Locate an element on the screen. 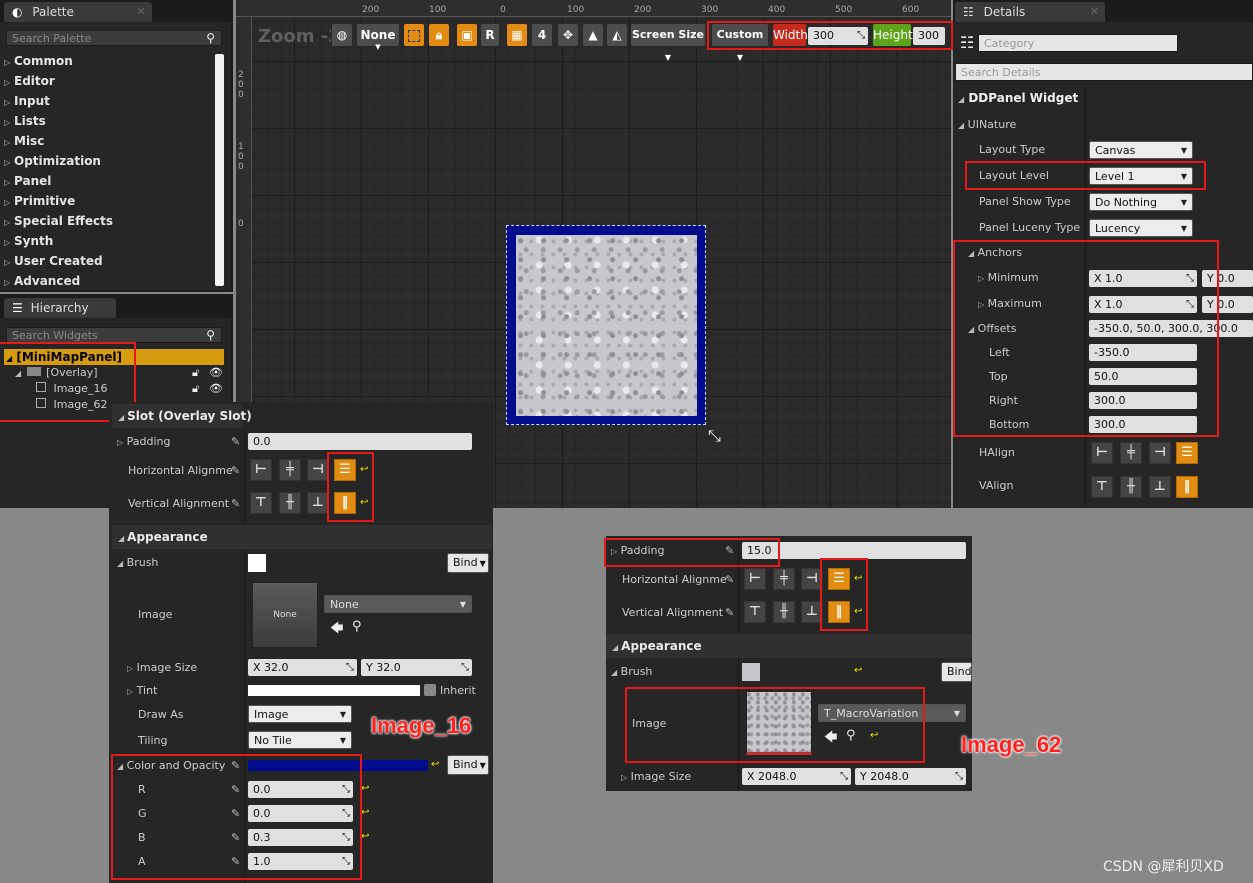  tree-item-image16: Image_16 is located at coordinates (71, 388).